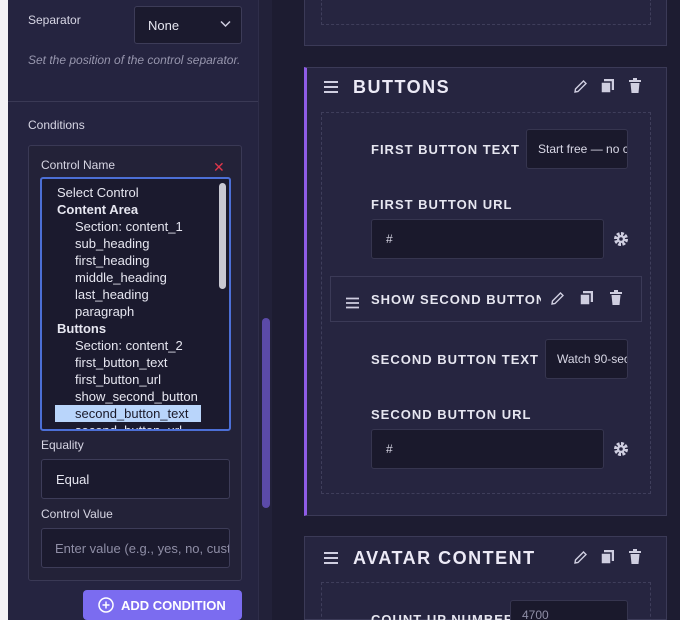  Describe the element at coordinates (104, 311) in the screenshot. I see `listbox-option: paragraph` at that location.